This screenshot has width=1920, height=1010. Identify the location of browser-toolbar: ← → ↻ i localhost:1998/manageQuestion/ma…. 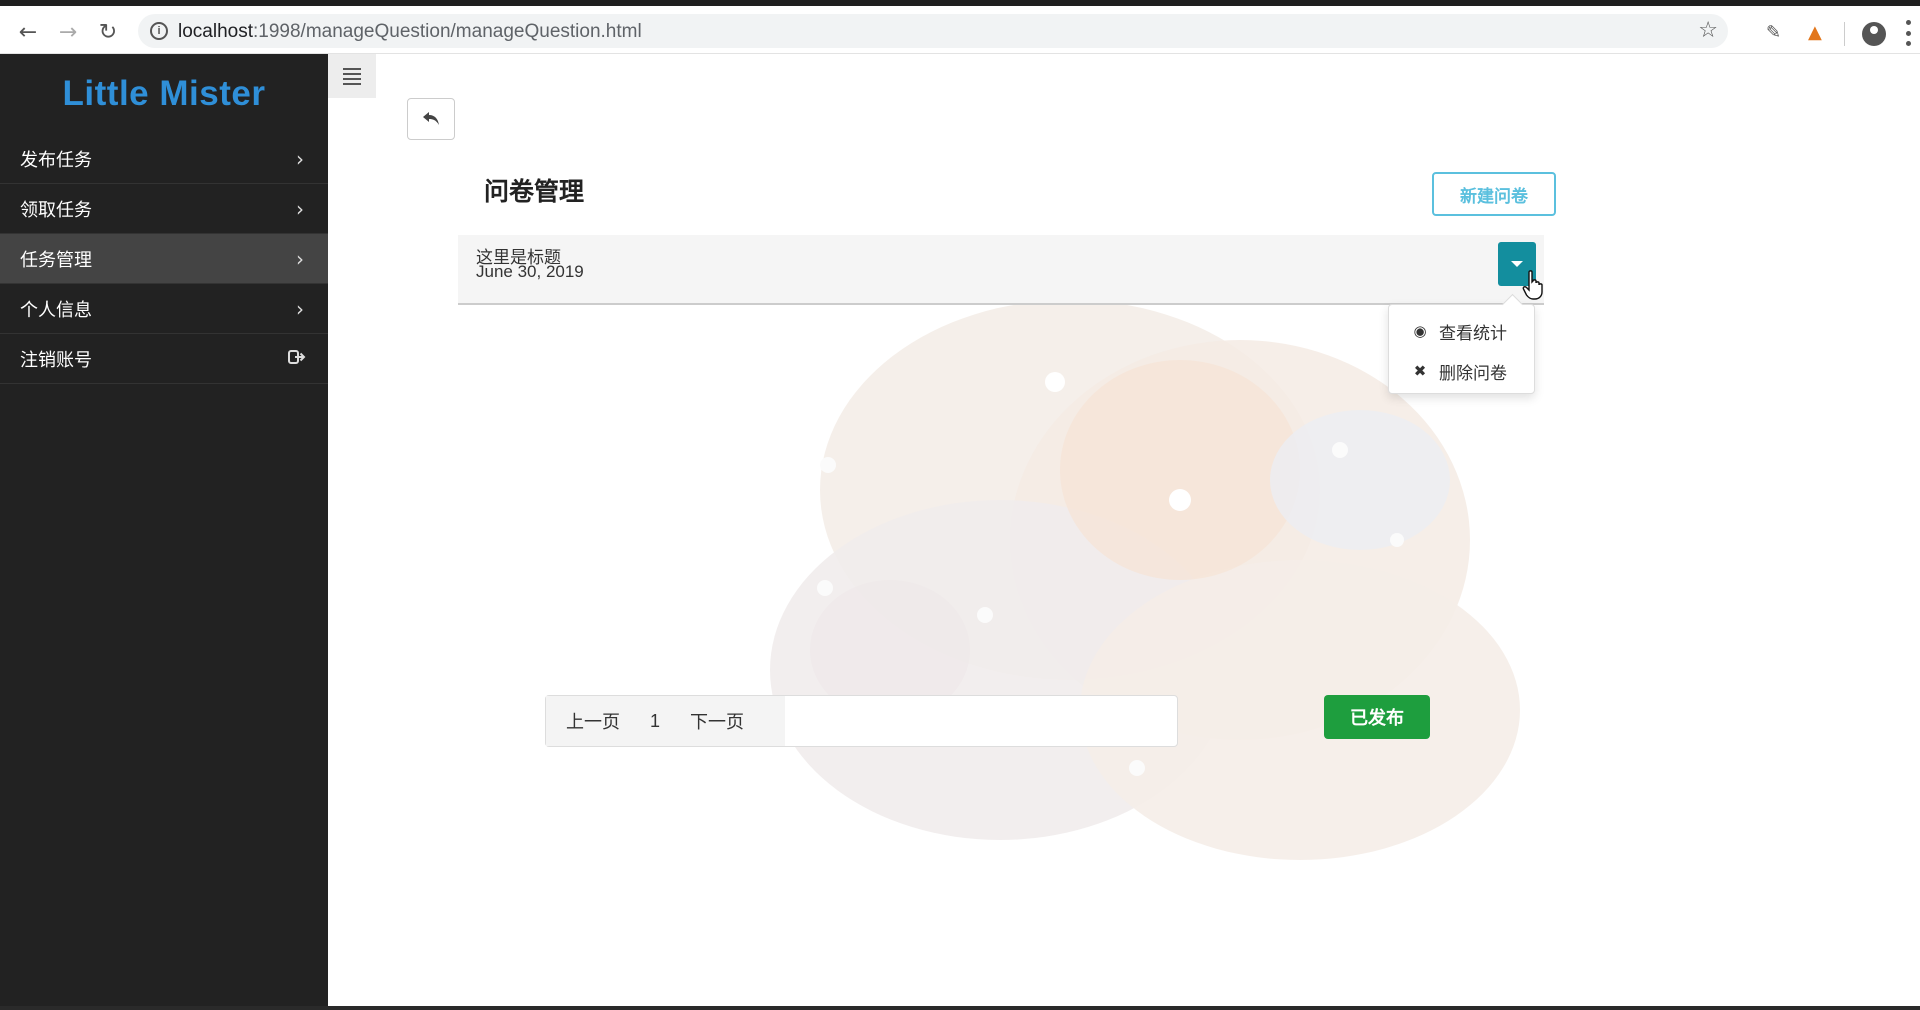
(960, 30).